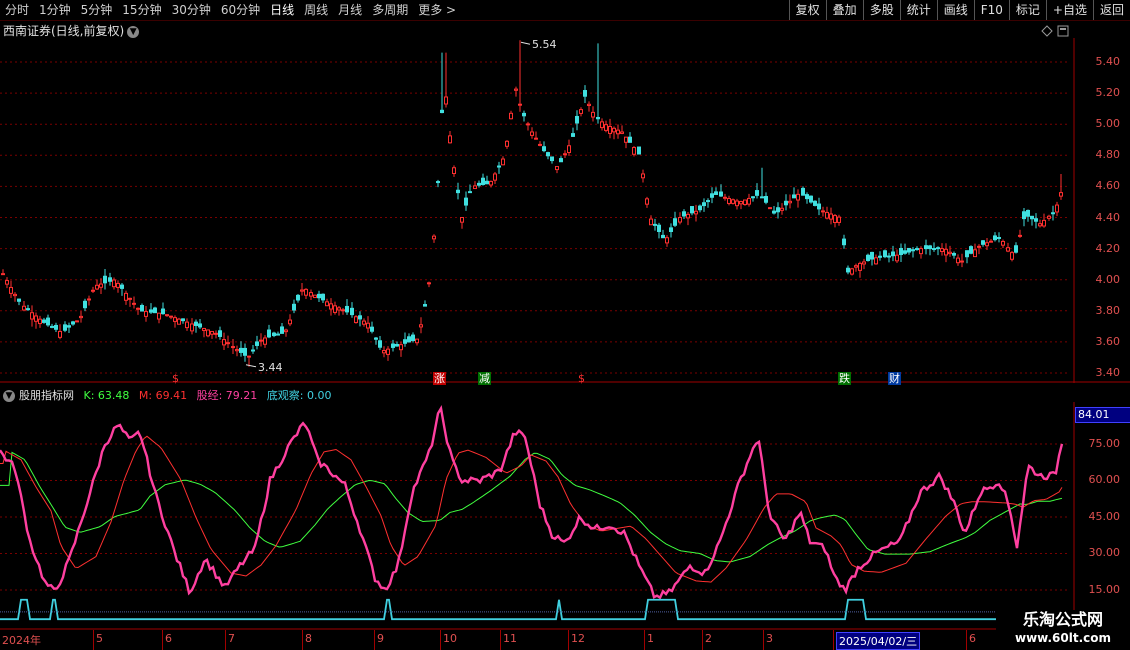 The width and height of the screenshot is (1130, 650). I want to click on indicator-name: 股朋指标网, so click(46, 395).